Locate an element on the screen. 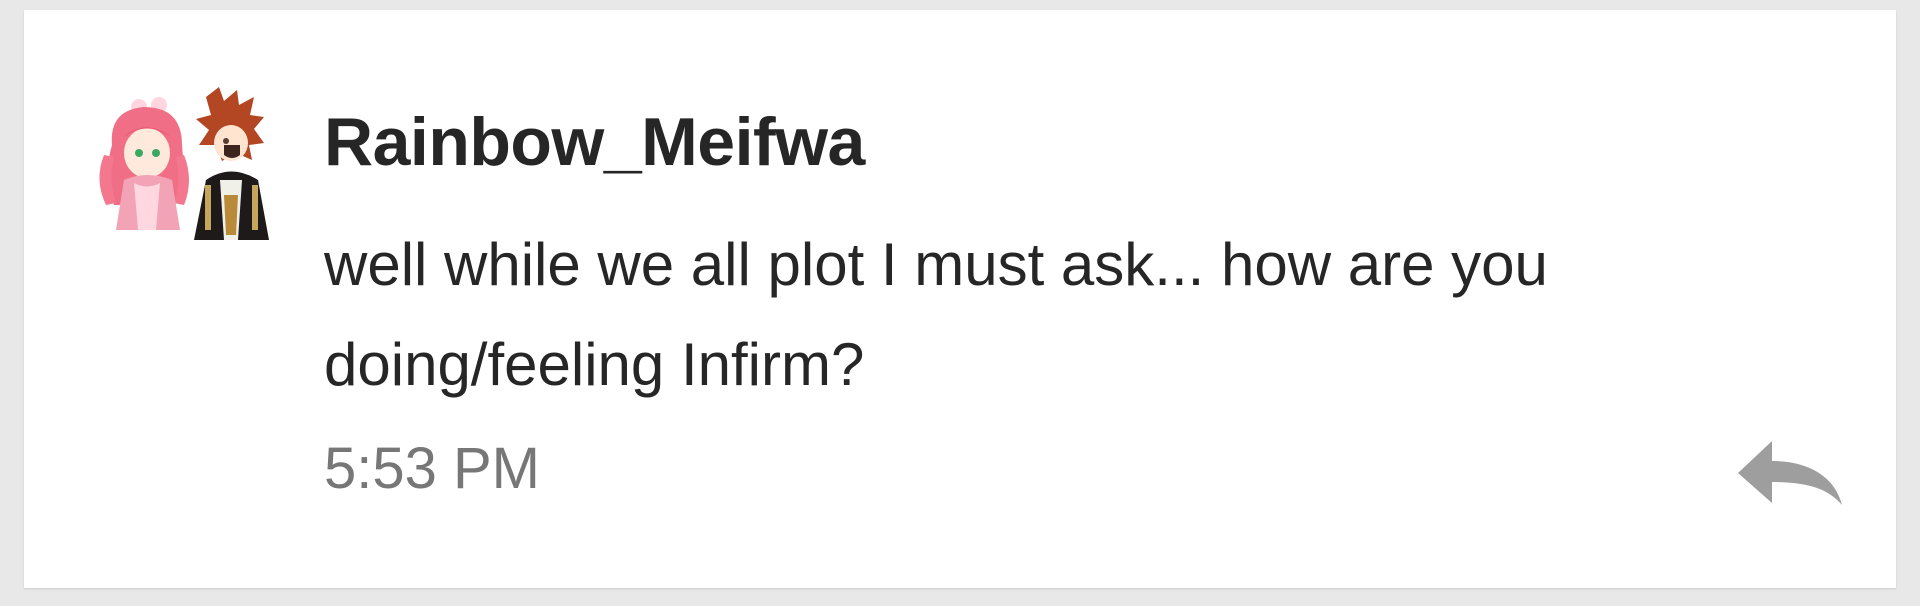  avatar is located at coordinates (189, 165).